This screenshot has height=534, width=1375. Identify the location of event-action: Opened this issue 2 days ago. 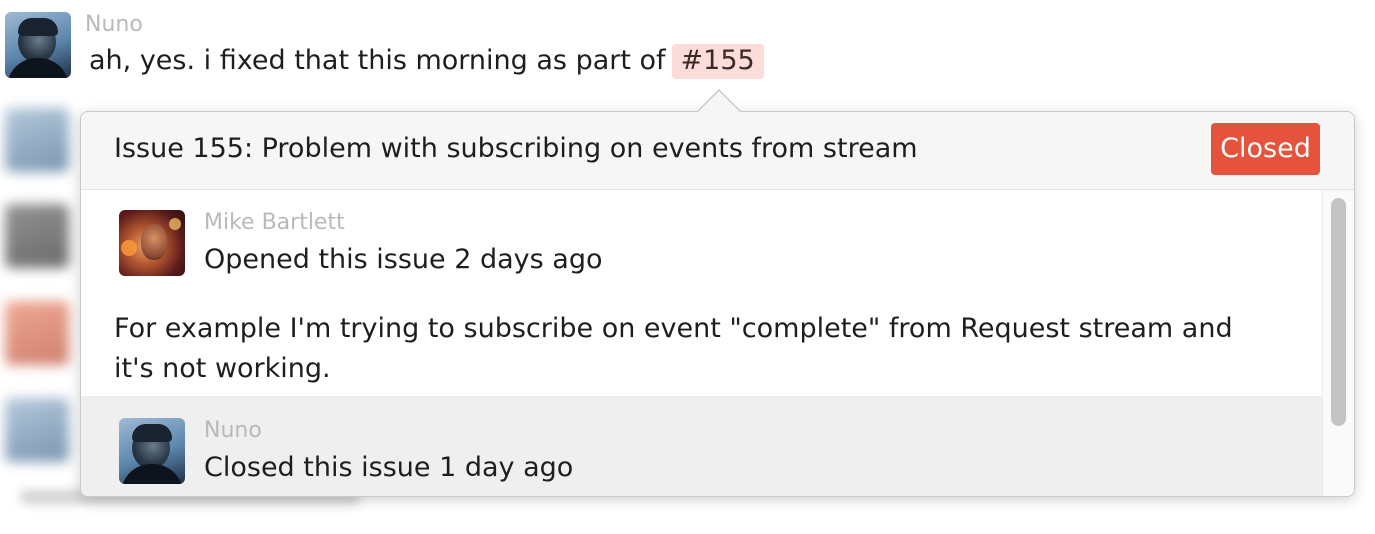
(403, 259).